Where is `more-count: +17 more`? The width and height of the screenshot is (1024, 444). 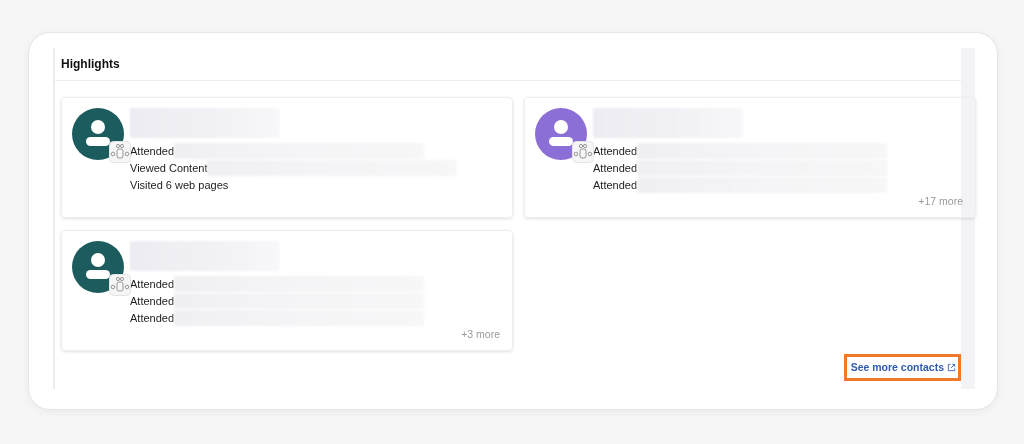
more-count: +17 more is located at coordinates (940, 201).